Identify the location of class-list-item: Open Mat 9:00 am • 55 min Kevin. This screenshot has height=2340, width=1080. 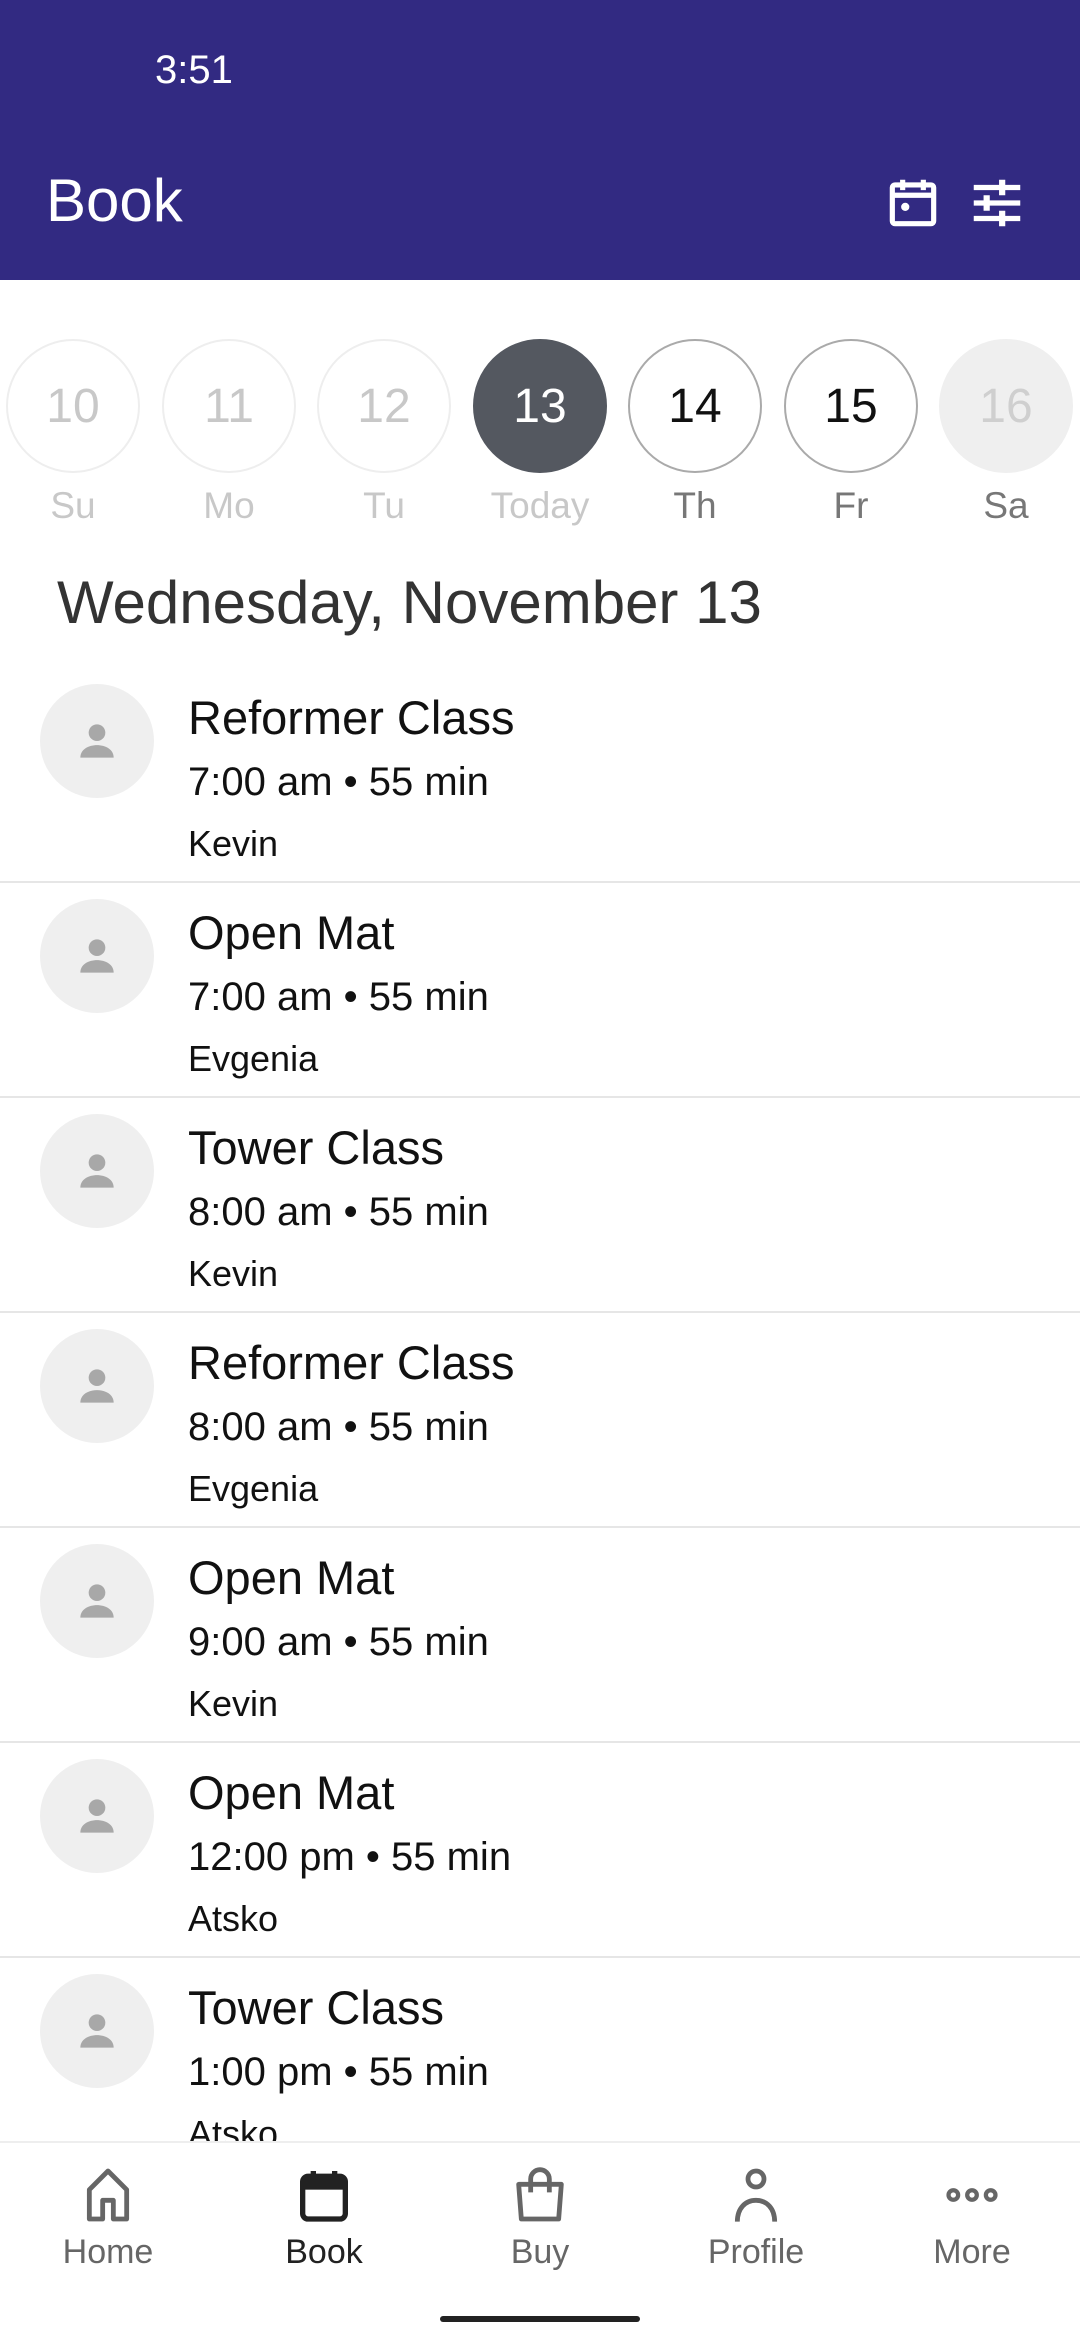
(540, 1635).